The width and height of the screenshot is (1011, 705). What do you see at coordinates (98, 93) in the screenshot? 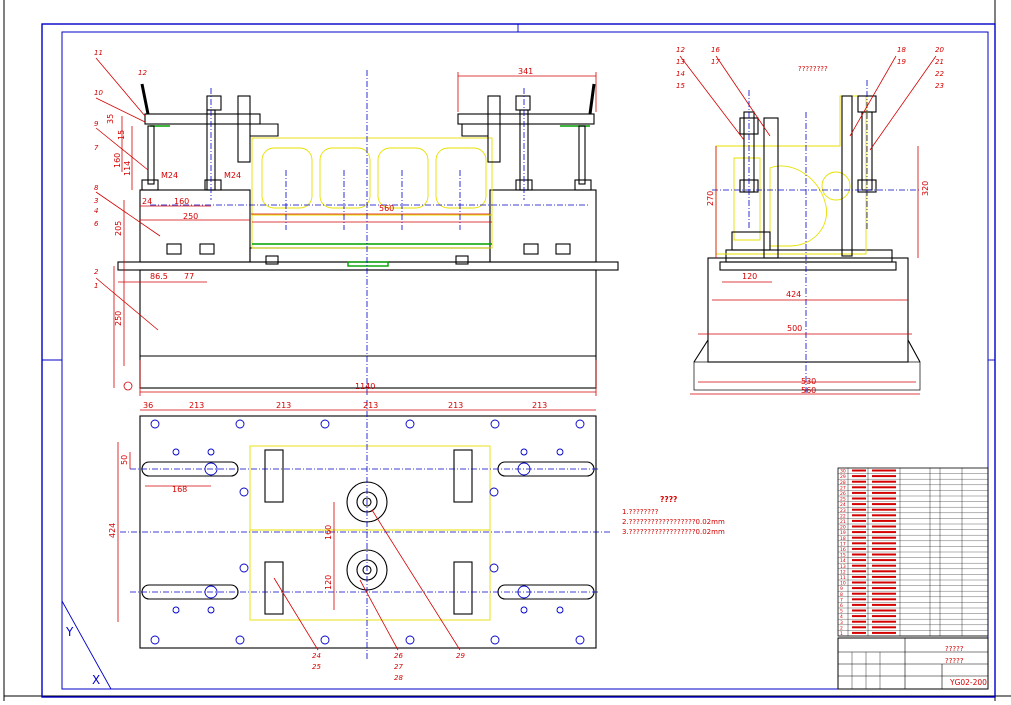
I see `svg-text: 10` at bounding box center [98, 93].